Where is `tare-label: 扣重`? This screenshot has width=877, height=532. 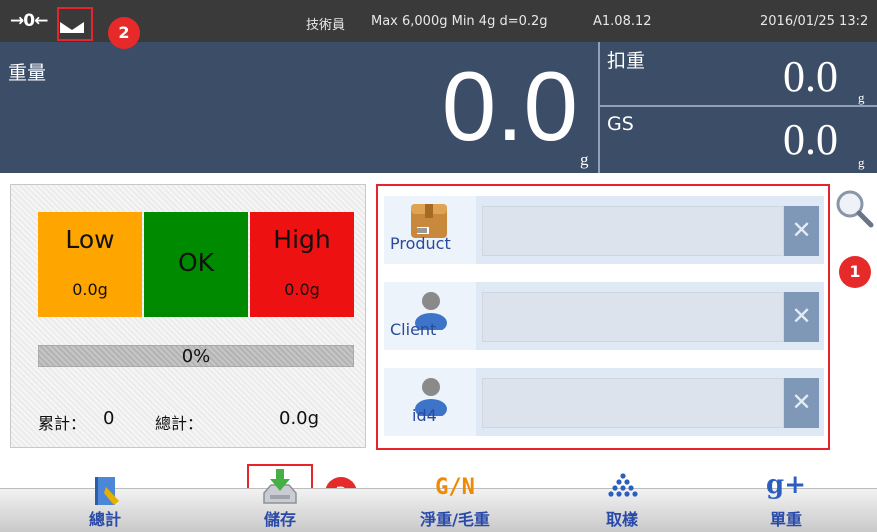 tare-label: 扣重 is located at coordinates (626, 61).